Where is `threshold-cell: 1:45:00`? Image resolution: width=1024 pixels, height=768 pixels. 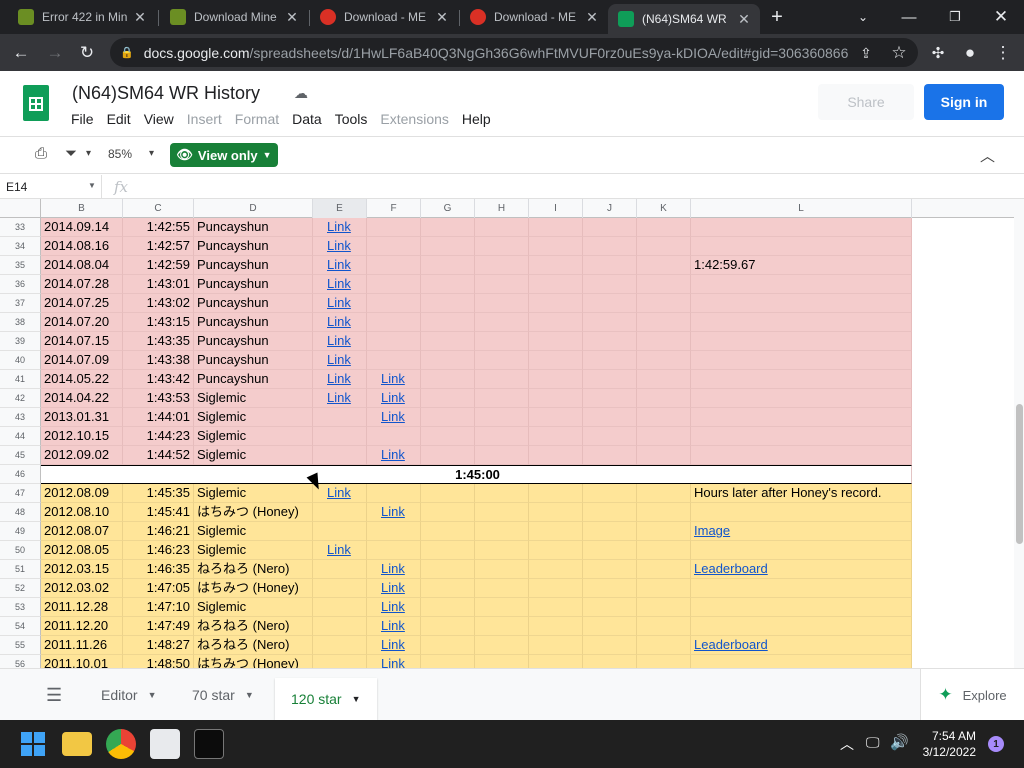
threshold-cell: 1:45:00 is located at coordinates (476, 474).